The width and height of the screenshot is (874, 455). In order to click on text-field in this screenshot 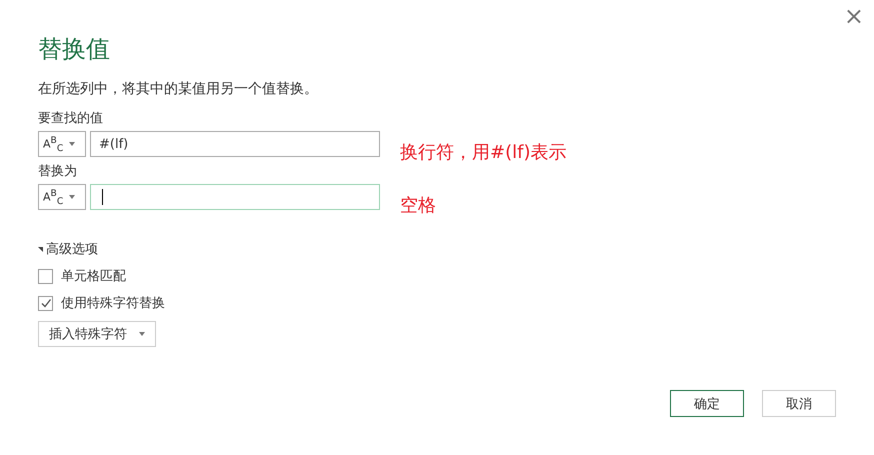, I will do `click(235, 197)`.